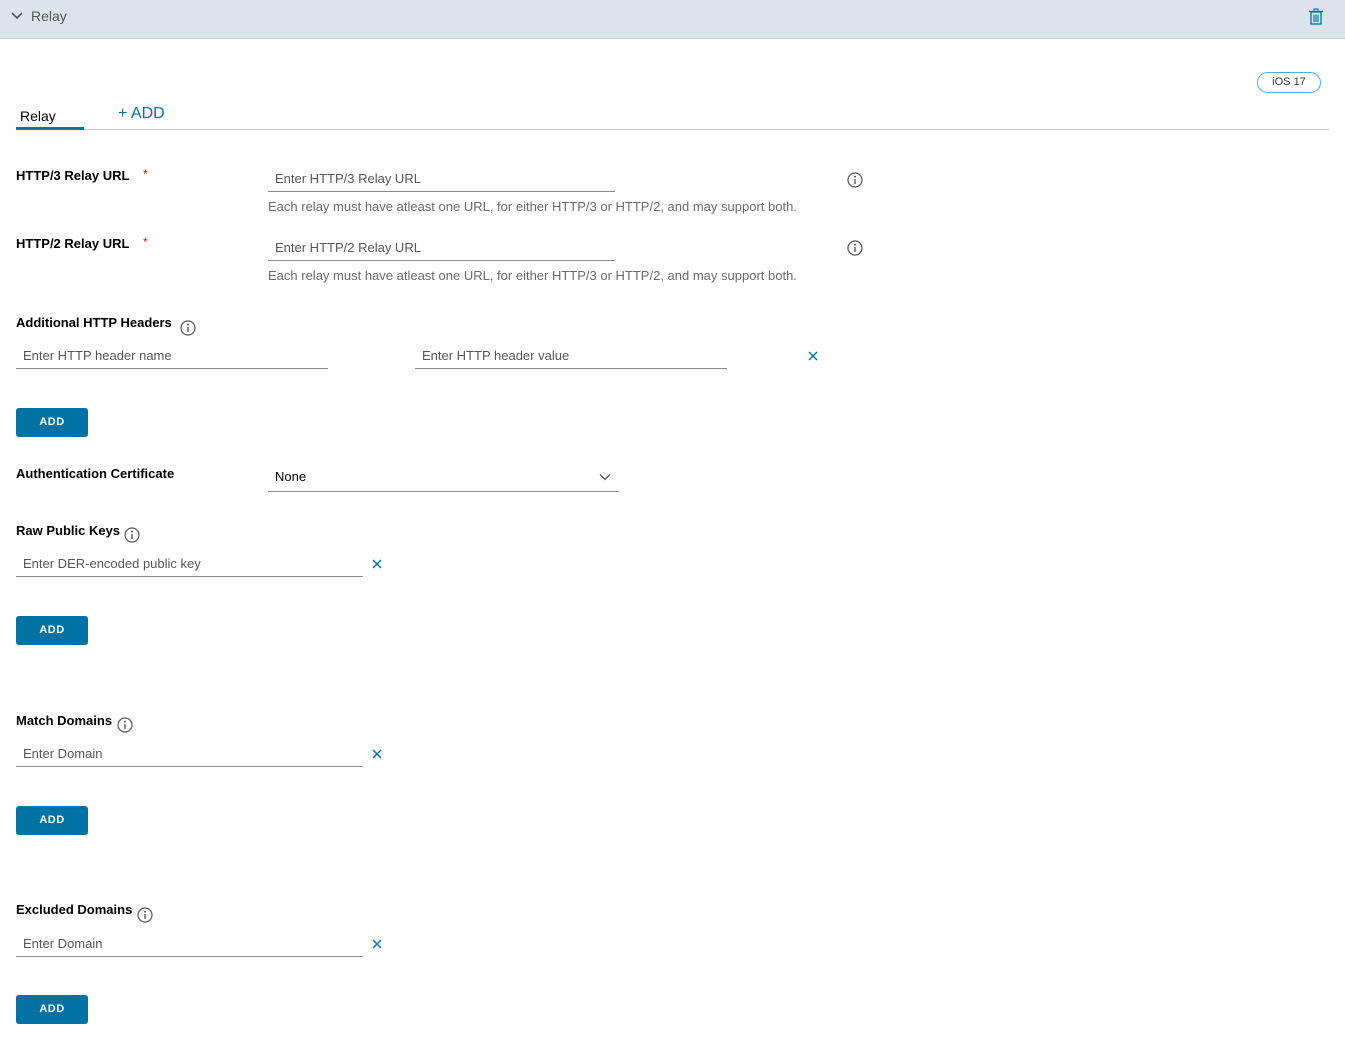  Describe the element at coordinates (441, 248) in the screenshot. I see `http2-relay-url-input` at that location.